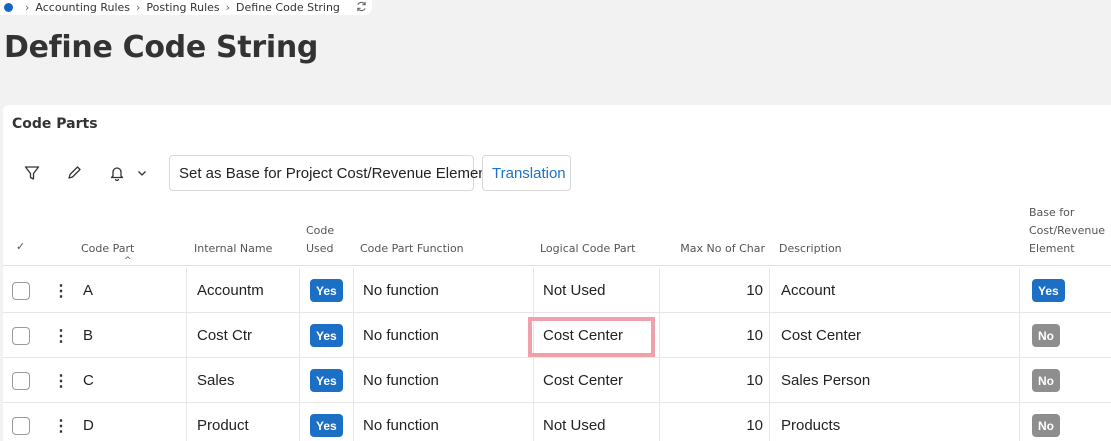 The height and width of the screenshot is (441, 1111). I want to click on column-header-max-char: Max No of Char, so click(714, 248).